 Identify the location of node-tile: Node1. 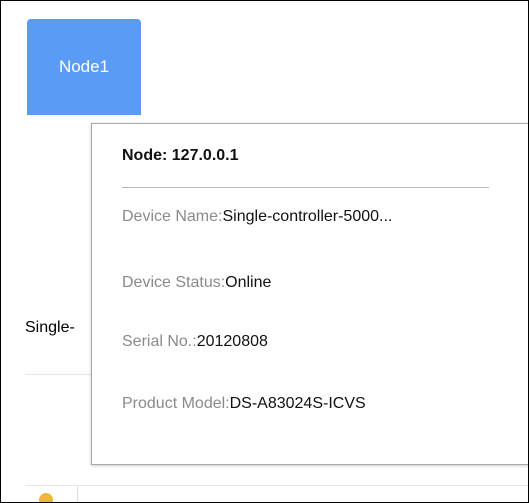
(84, 69).